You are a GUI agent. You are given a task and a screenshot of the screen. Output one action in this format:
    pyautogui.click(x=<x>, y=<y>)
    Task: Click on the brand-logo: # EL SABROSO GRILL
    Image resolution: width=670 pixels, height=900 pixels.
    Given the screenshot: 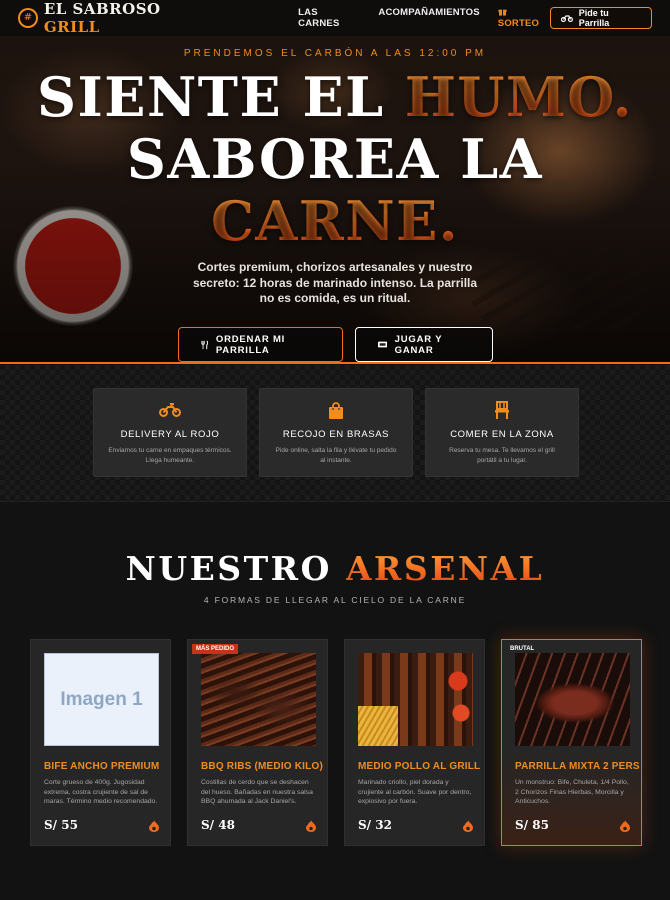 What is the action you would take?
    pyautogui.click(x=119, y=18)
    